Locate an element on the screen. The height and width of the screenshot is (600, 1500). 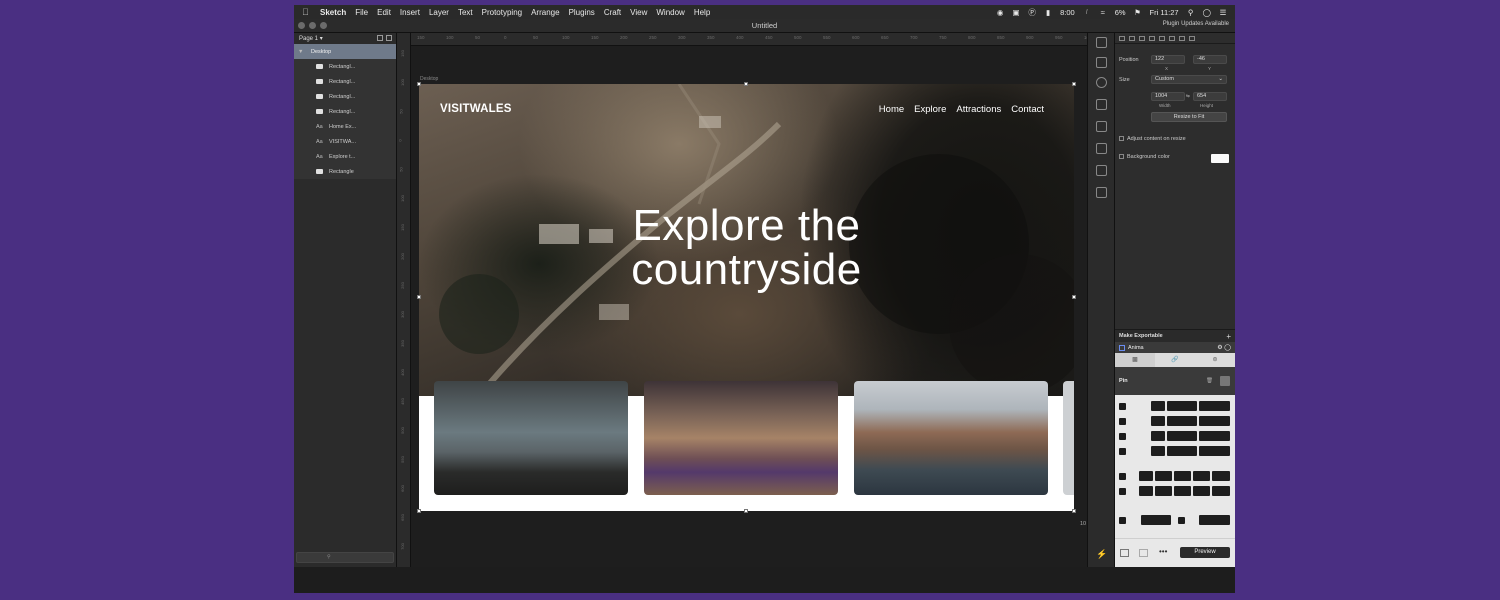
grid-icon is located at coordinates (1101, 148).